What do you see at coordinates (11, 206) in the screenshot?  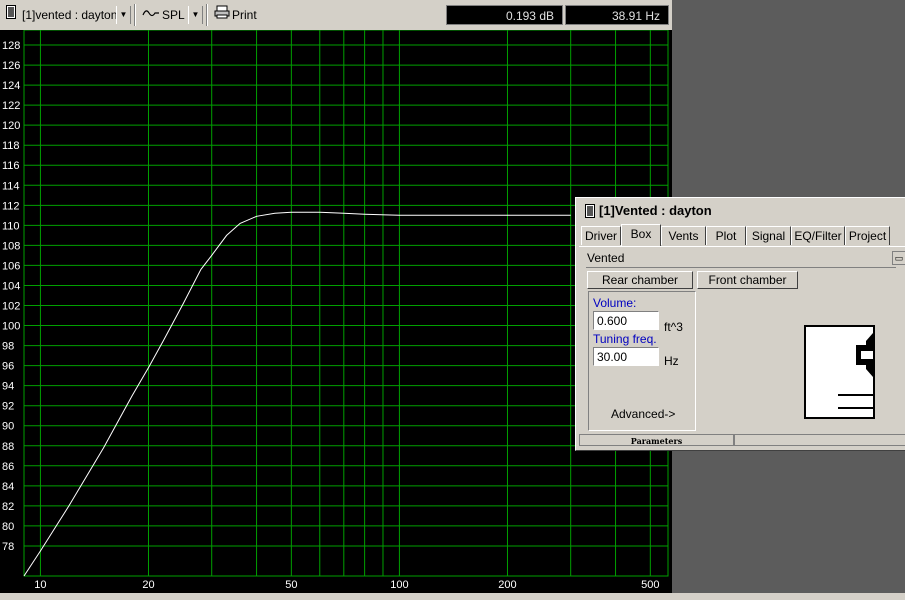 I see `y-tick-label: 112` at bounding box center [11, 206].